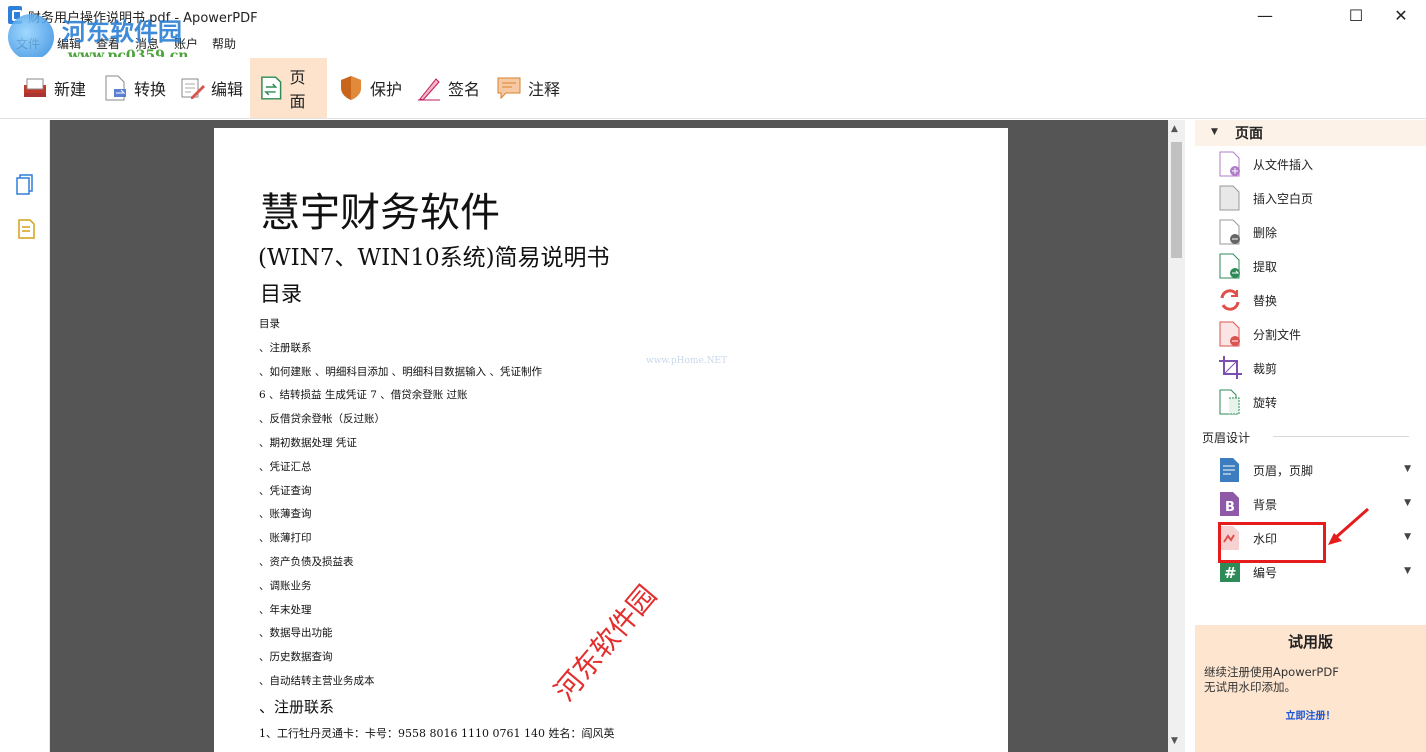  Describe the element at coordinates (1317, 368) in the screenshot. I see `crop-page-button: 裁剪` at that location.